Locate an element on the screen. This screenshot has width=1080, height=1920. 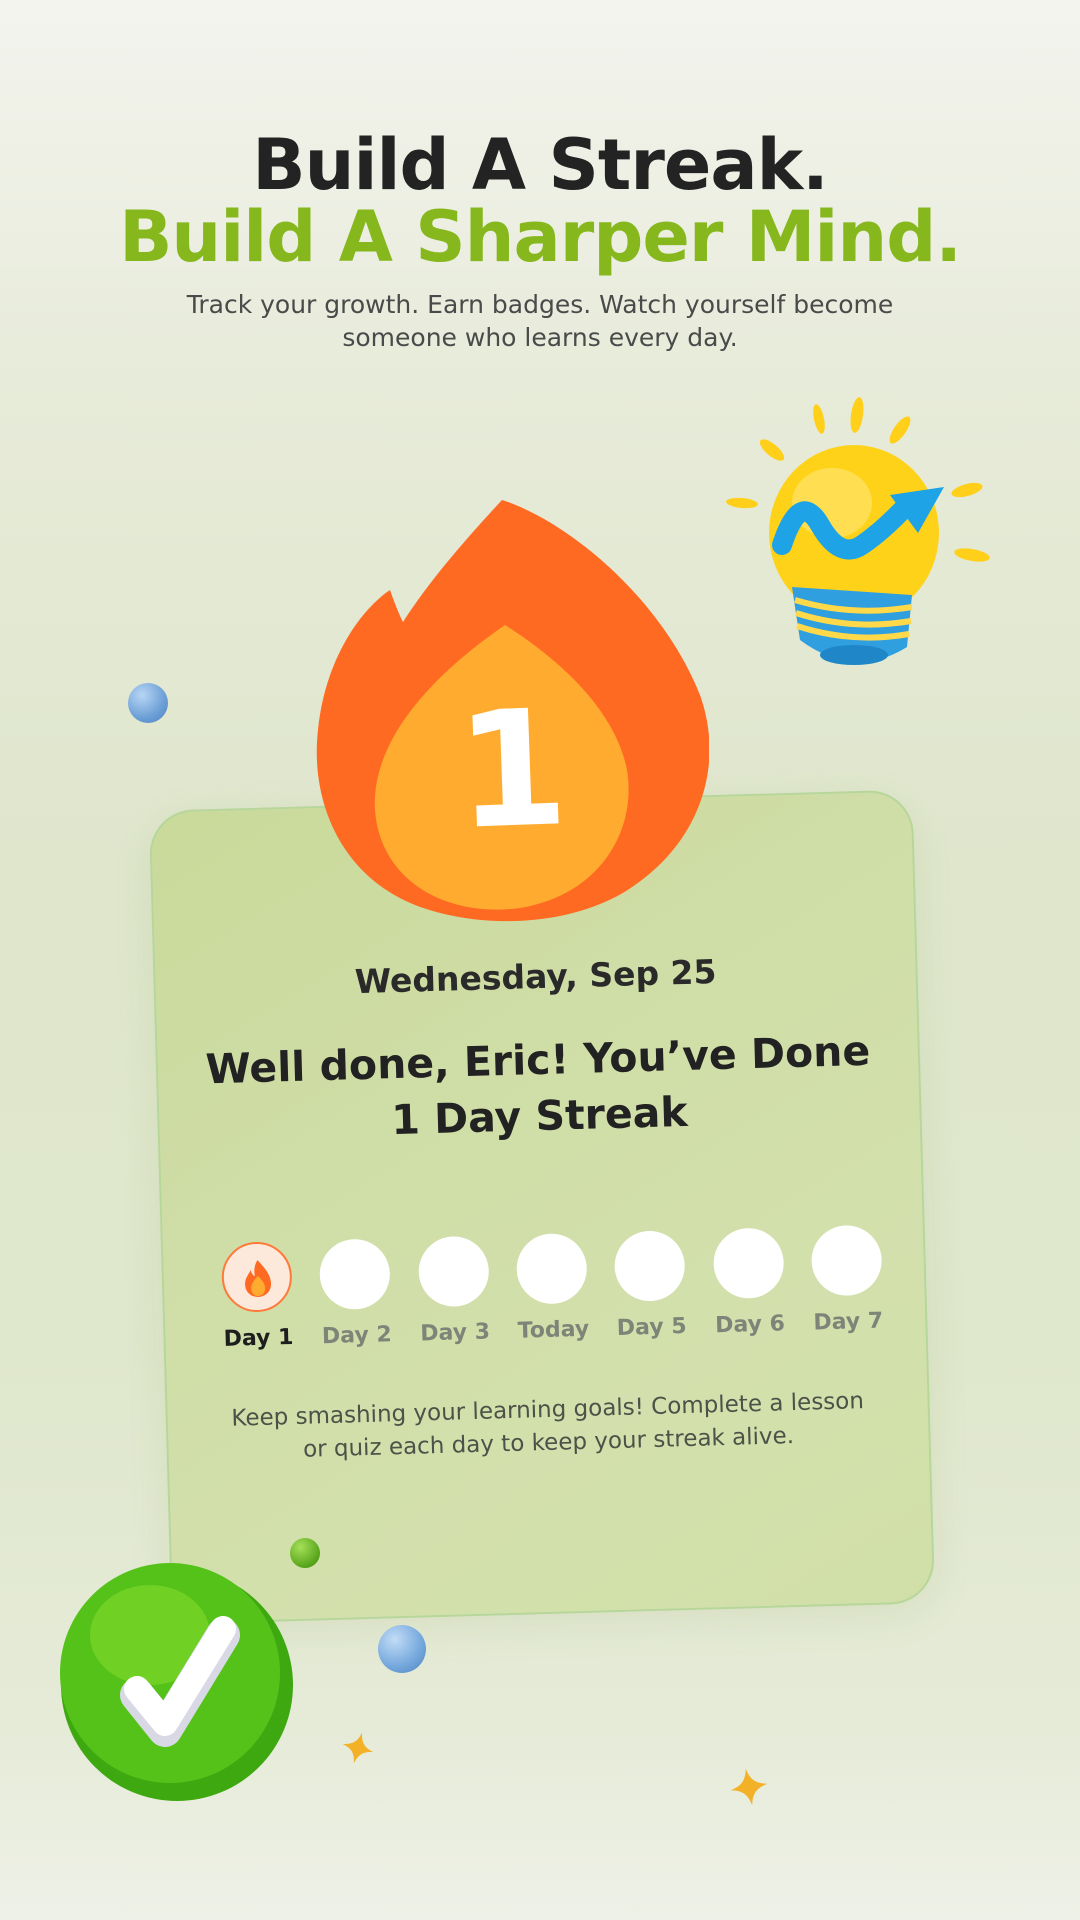
streak-date: Wednesday, Sep 25 is located at coordinates (535, 977).